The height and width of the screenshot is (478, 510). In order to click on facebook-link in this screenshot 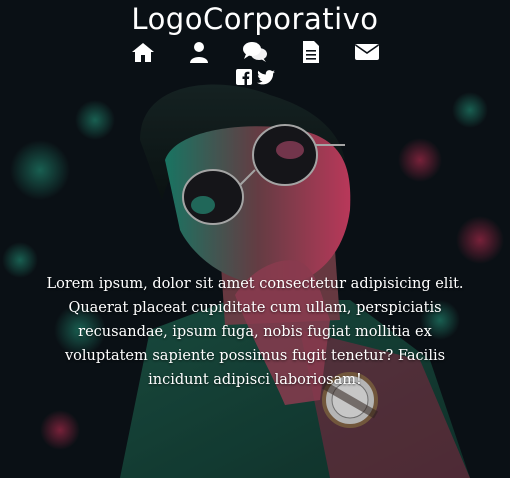, I will do `click(244, 77)`.